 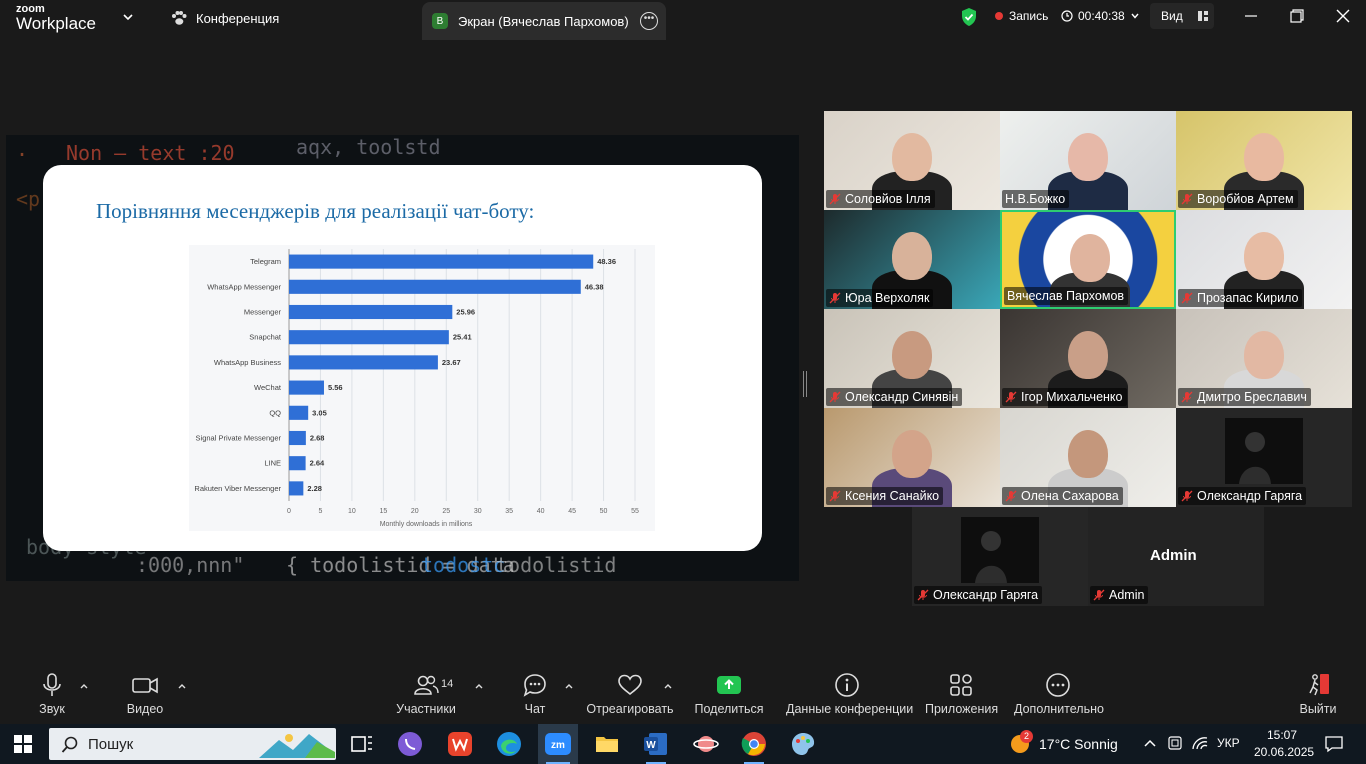 I want to click on more-label: Дополнительно, so click(x=1059, y=709).